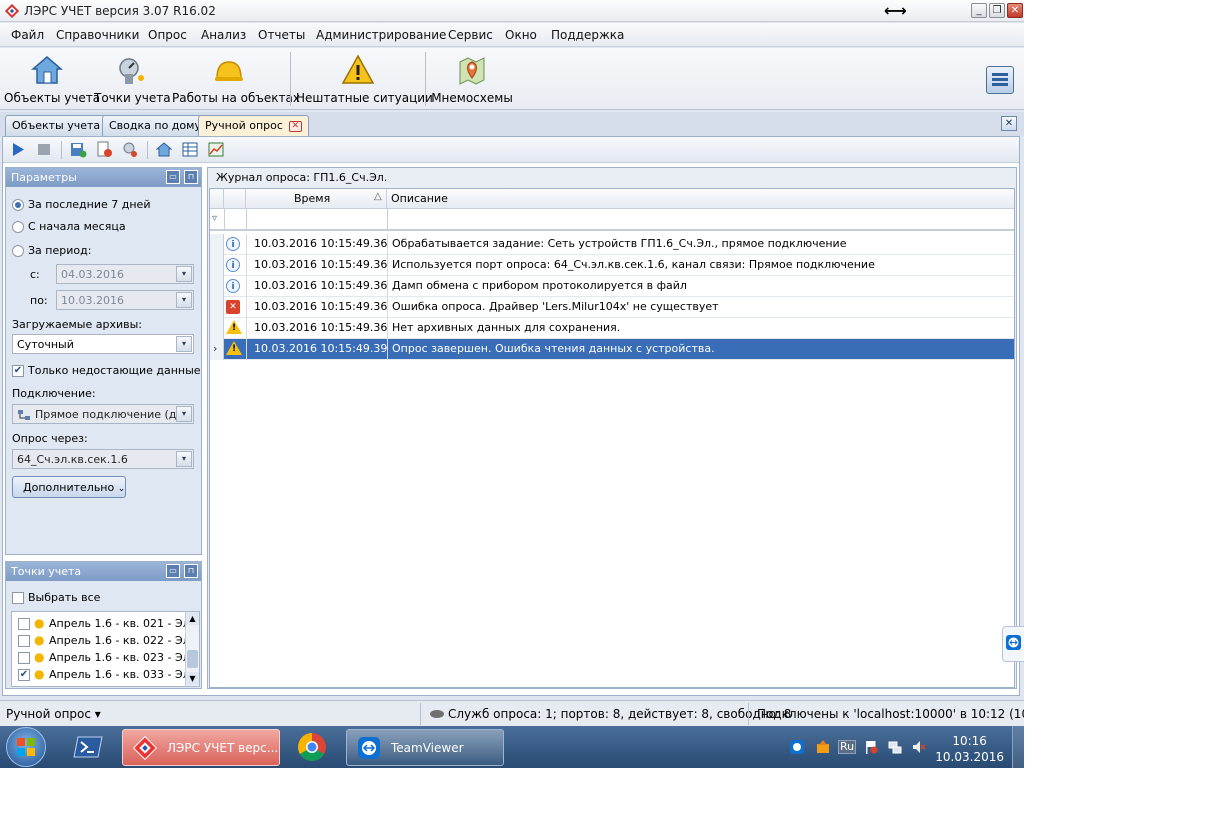 The width and height of the screenshot is (1228, 820). What do you see at coordinates (192, 678) in the screenshot?
I see `scroll-down-icon: ▼` at bounding box center [192, 678].